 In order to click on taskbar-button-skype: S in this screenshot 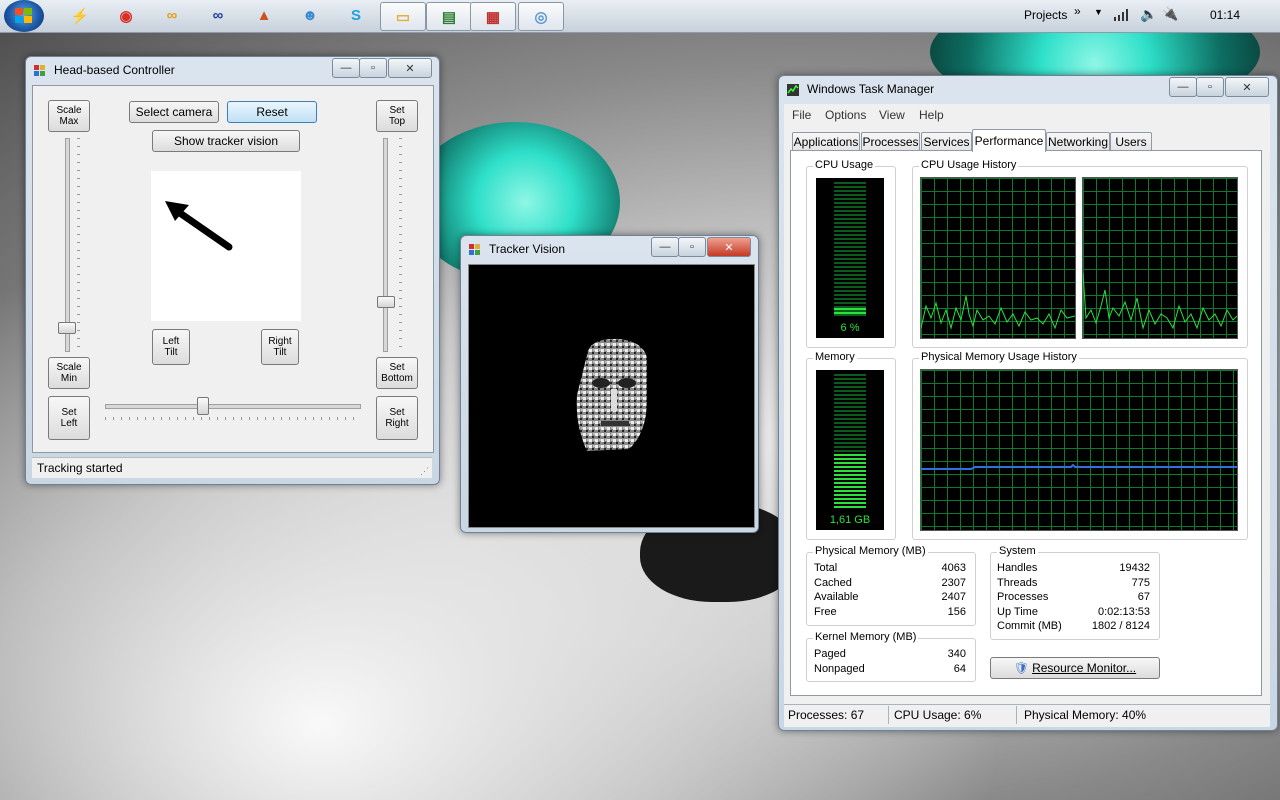, I will do `click(356, 15)`.